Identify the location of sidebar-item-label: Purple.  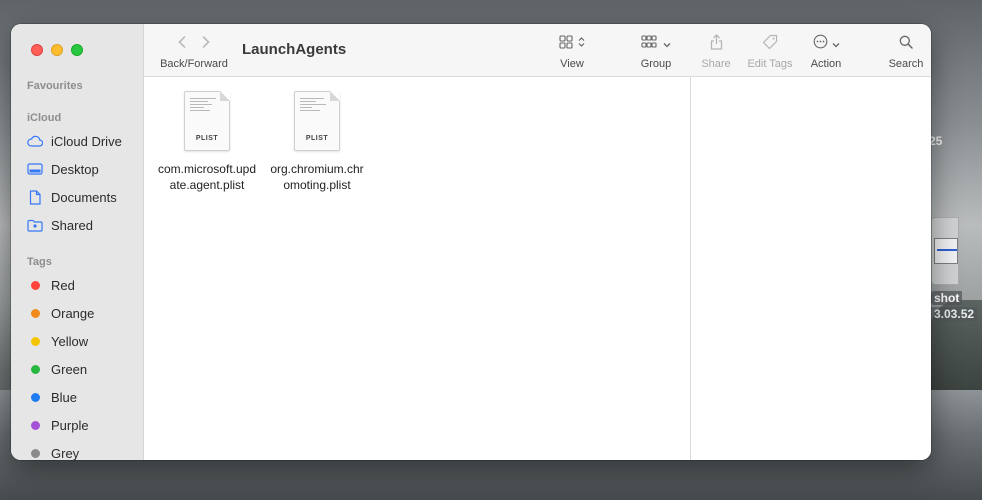
(70, 425).